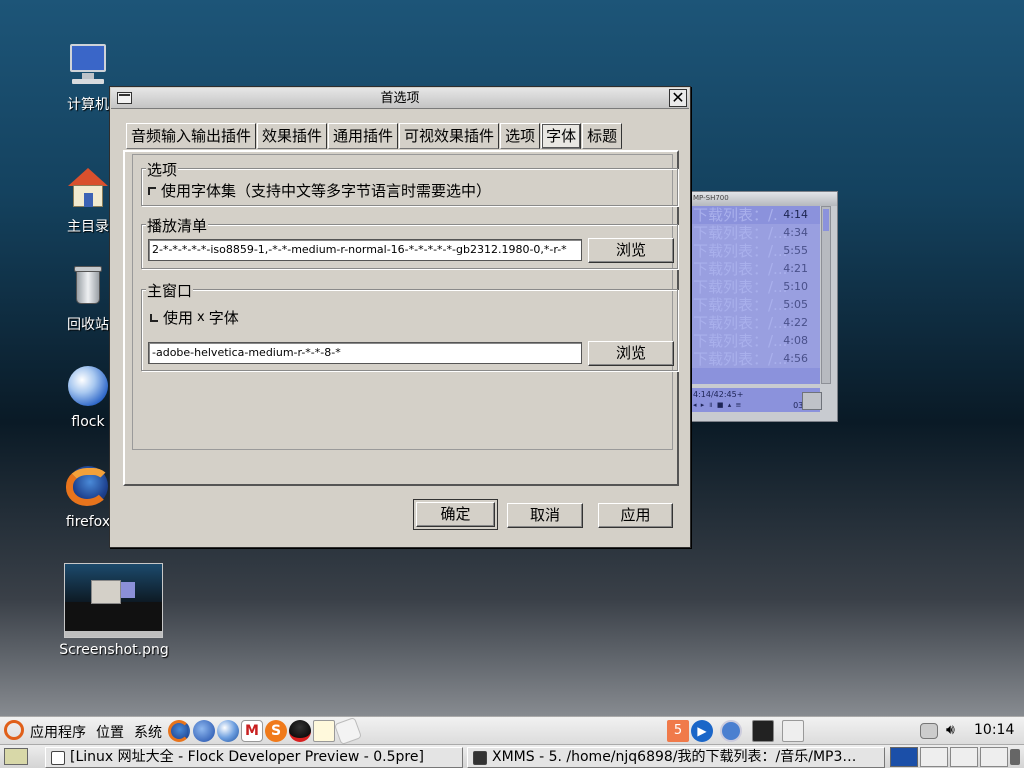  What do you see at coordinates (88, 386) in the screenshot?
I see `flock-icon` at bounding box center [88, 386].